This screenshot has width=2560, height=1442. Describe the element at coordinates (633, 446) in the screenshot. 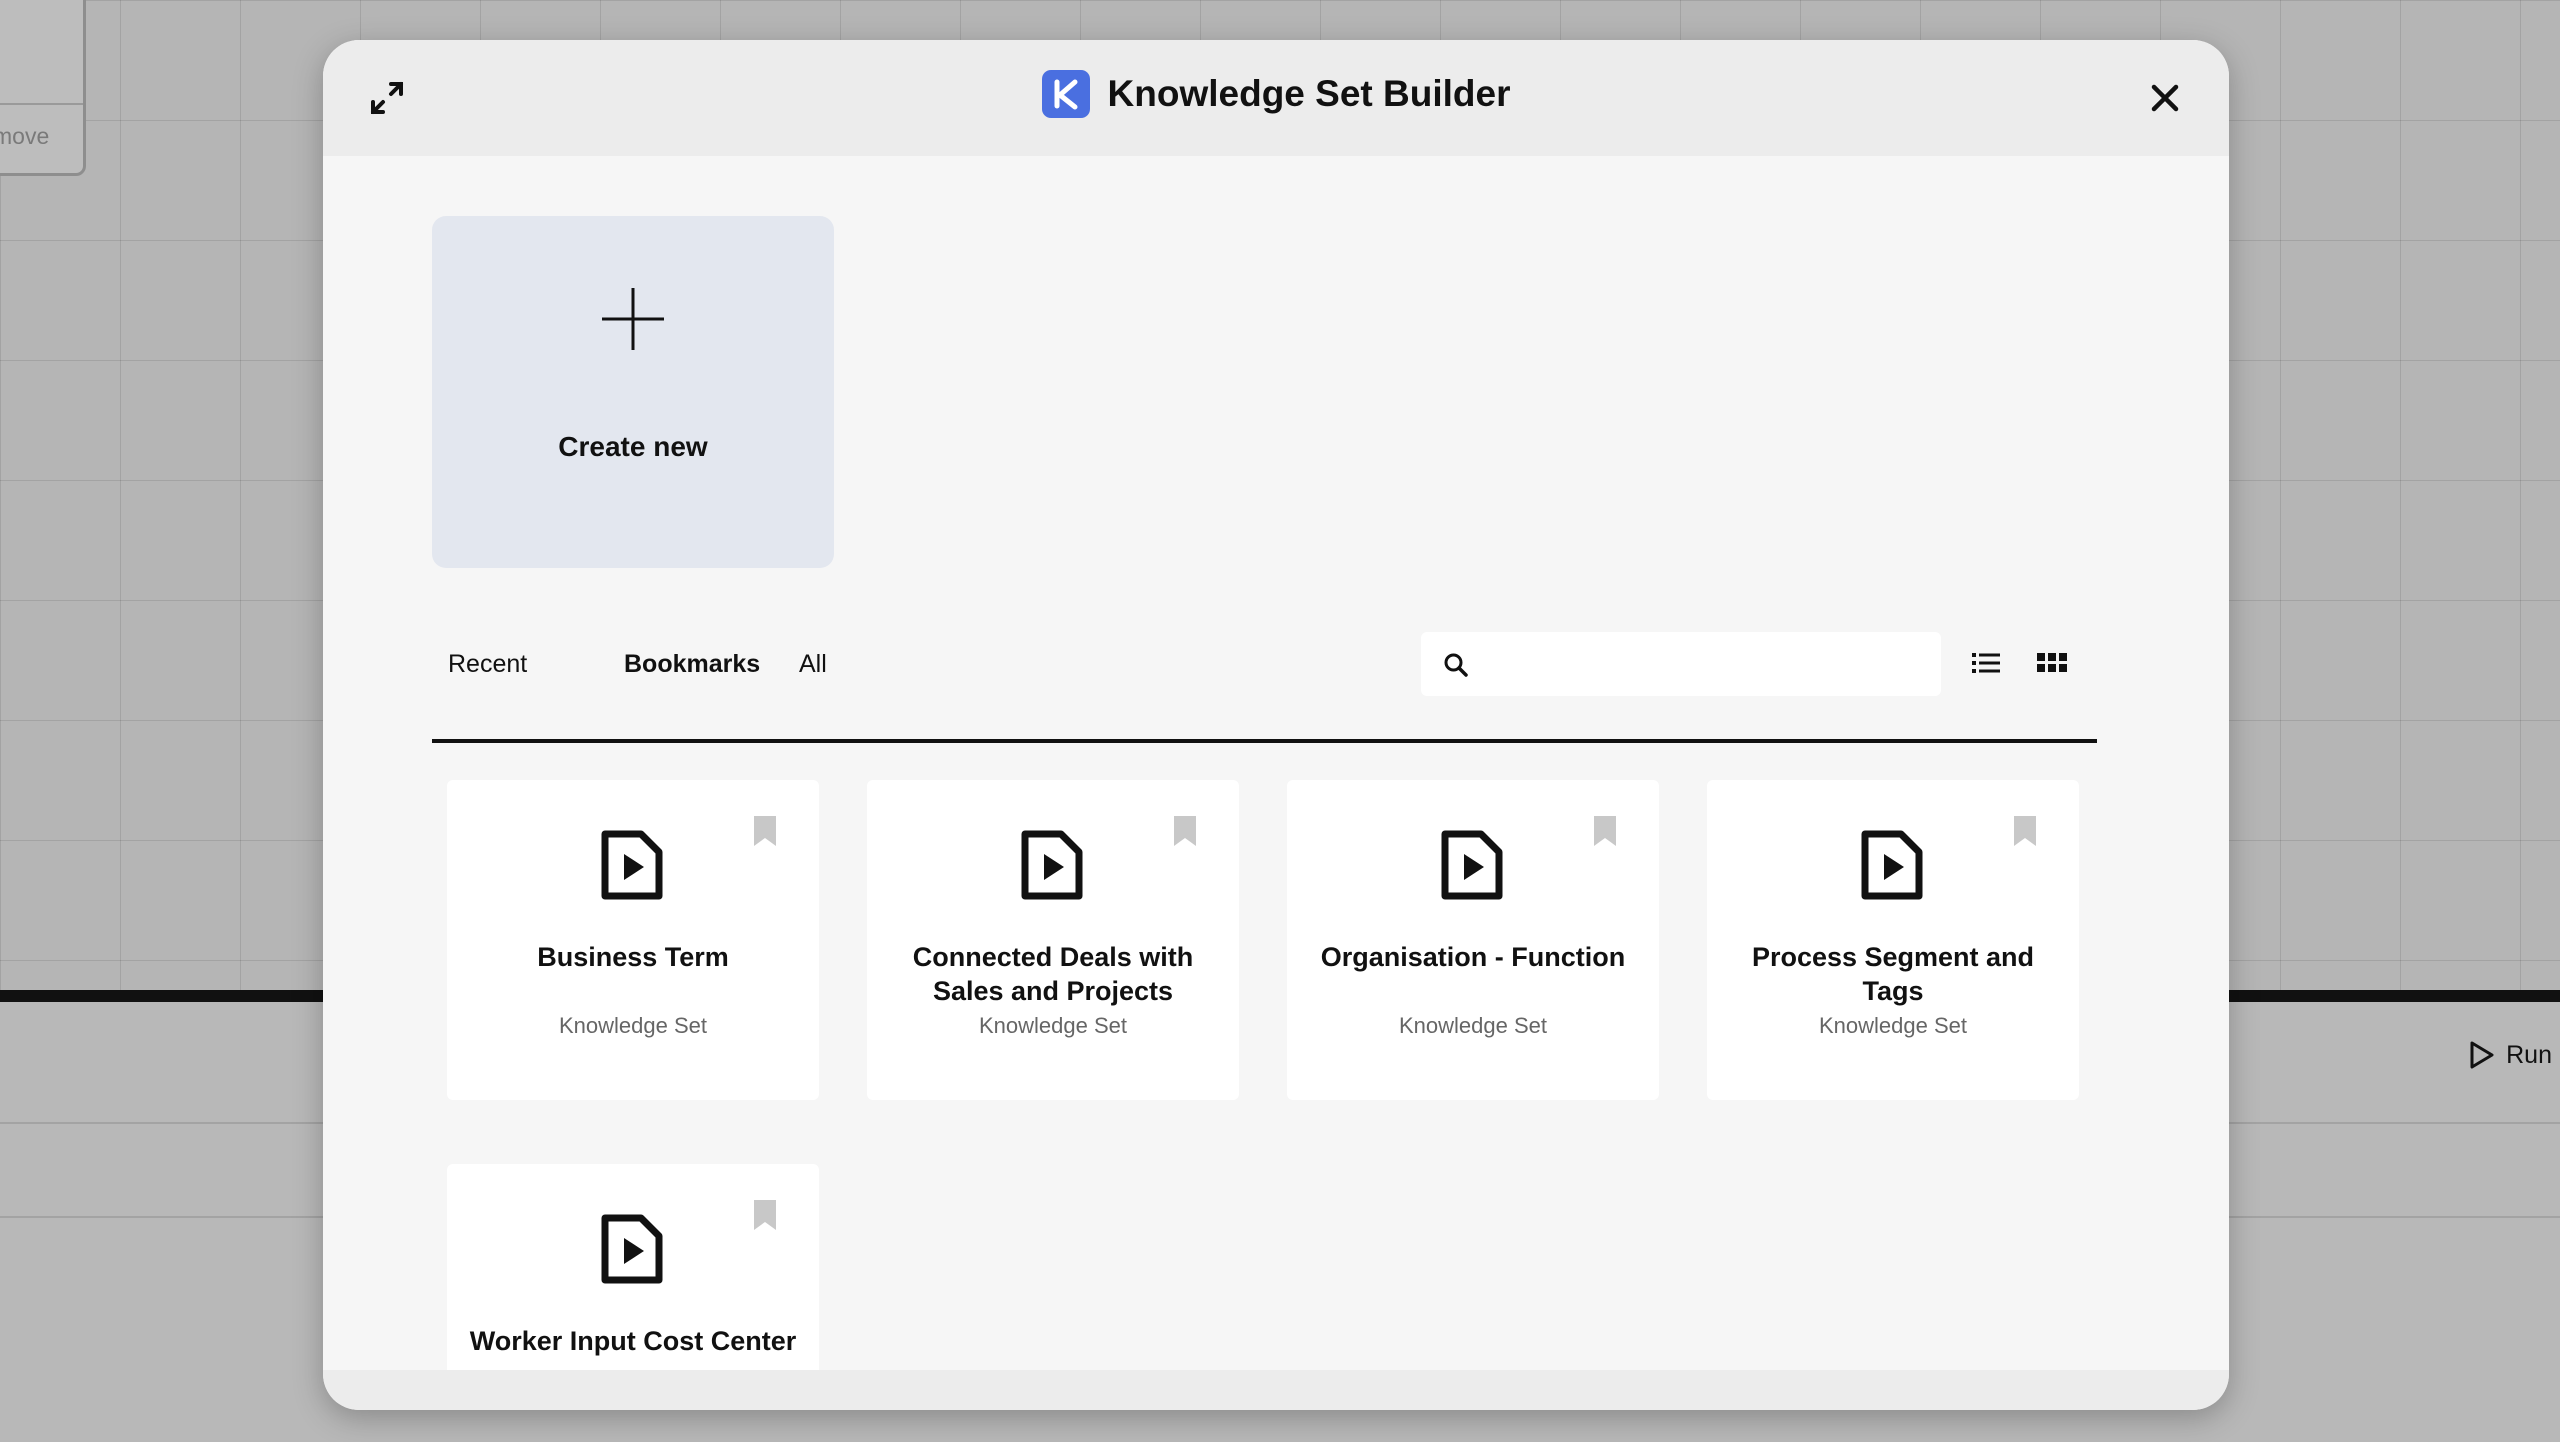

I see `create-new-label: Create new` at that location.